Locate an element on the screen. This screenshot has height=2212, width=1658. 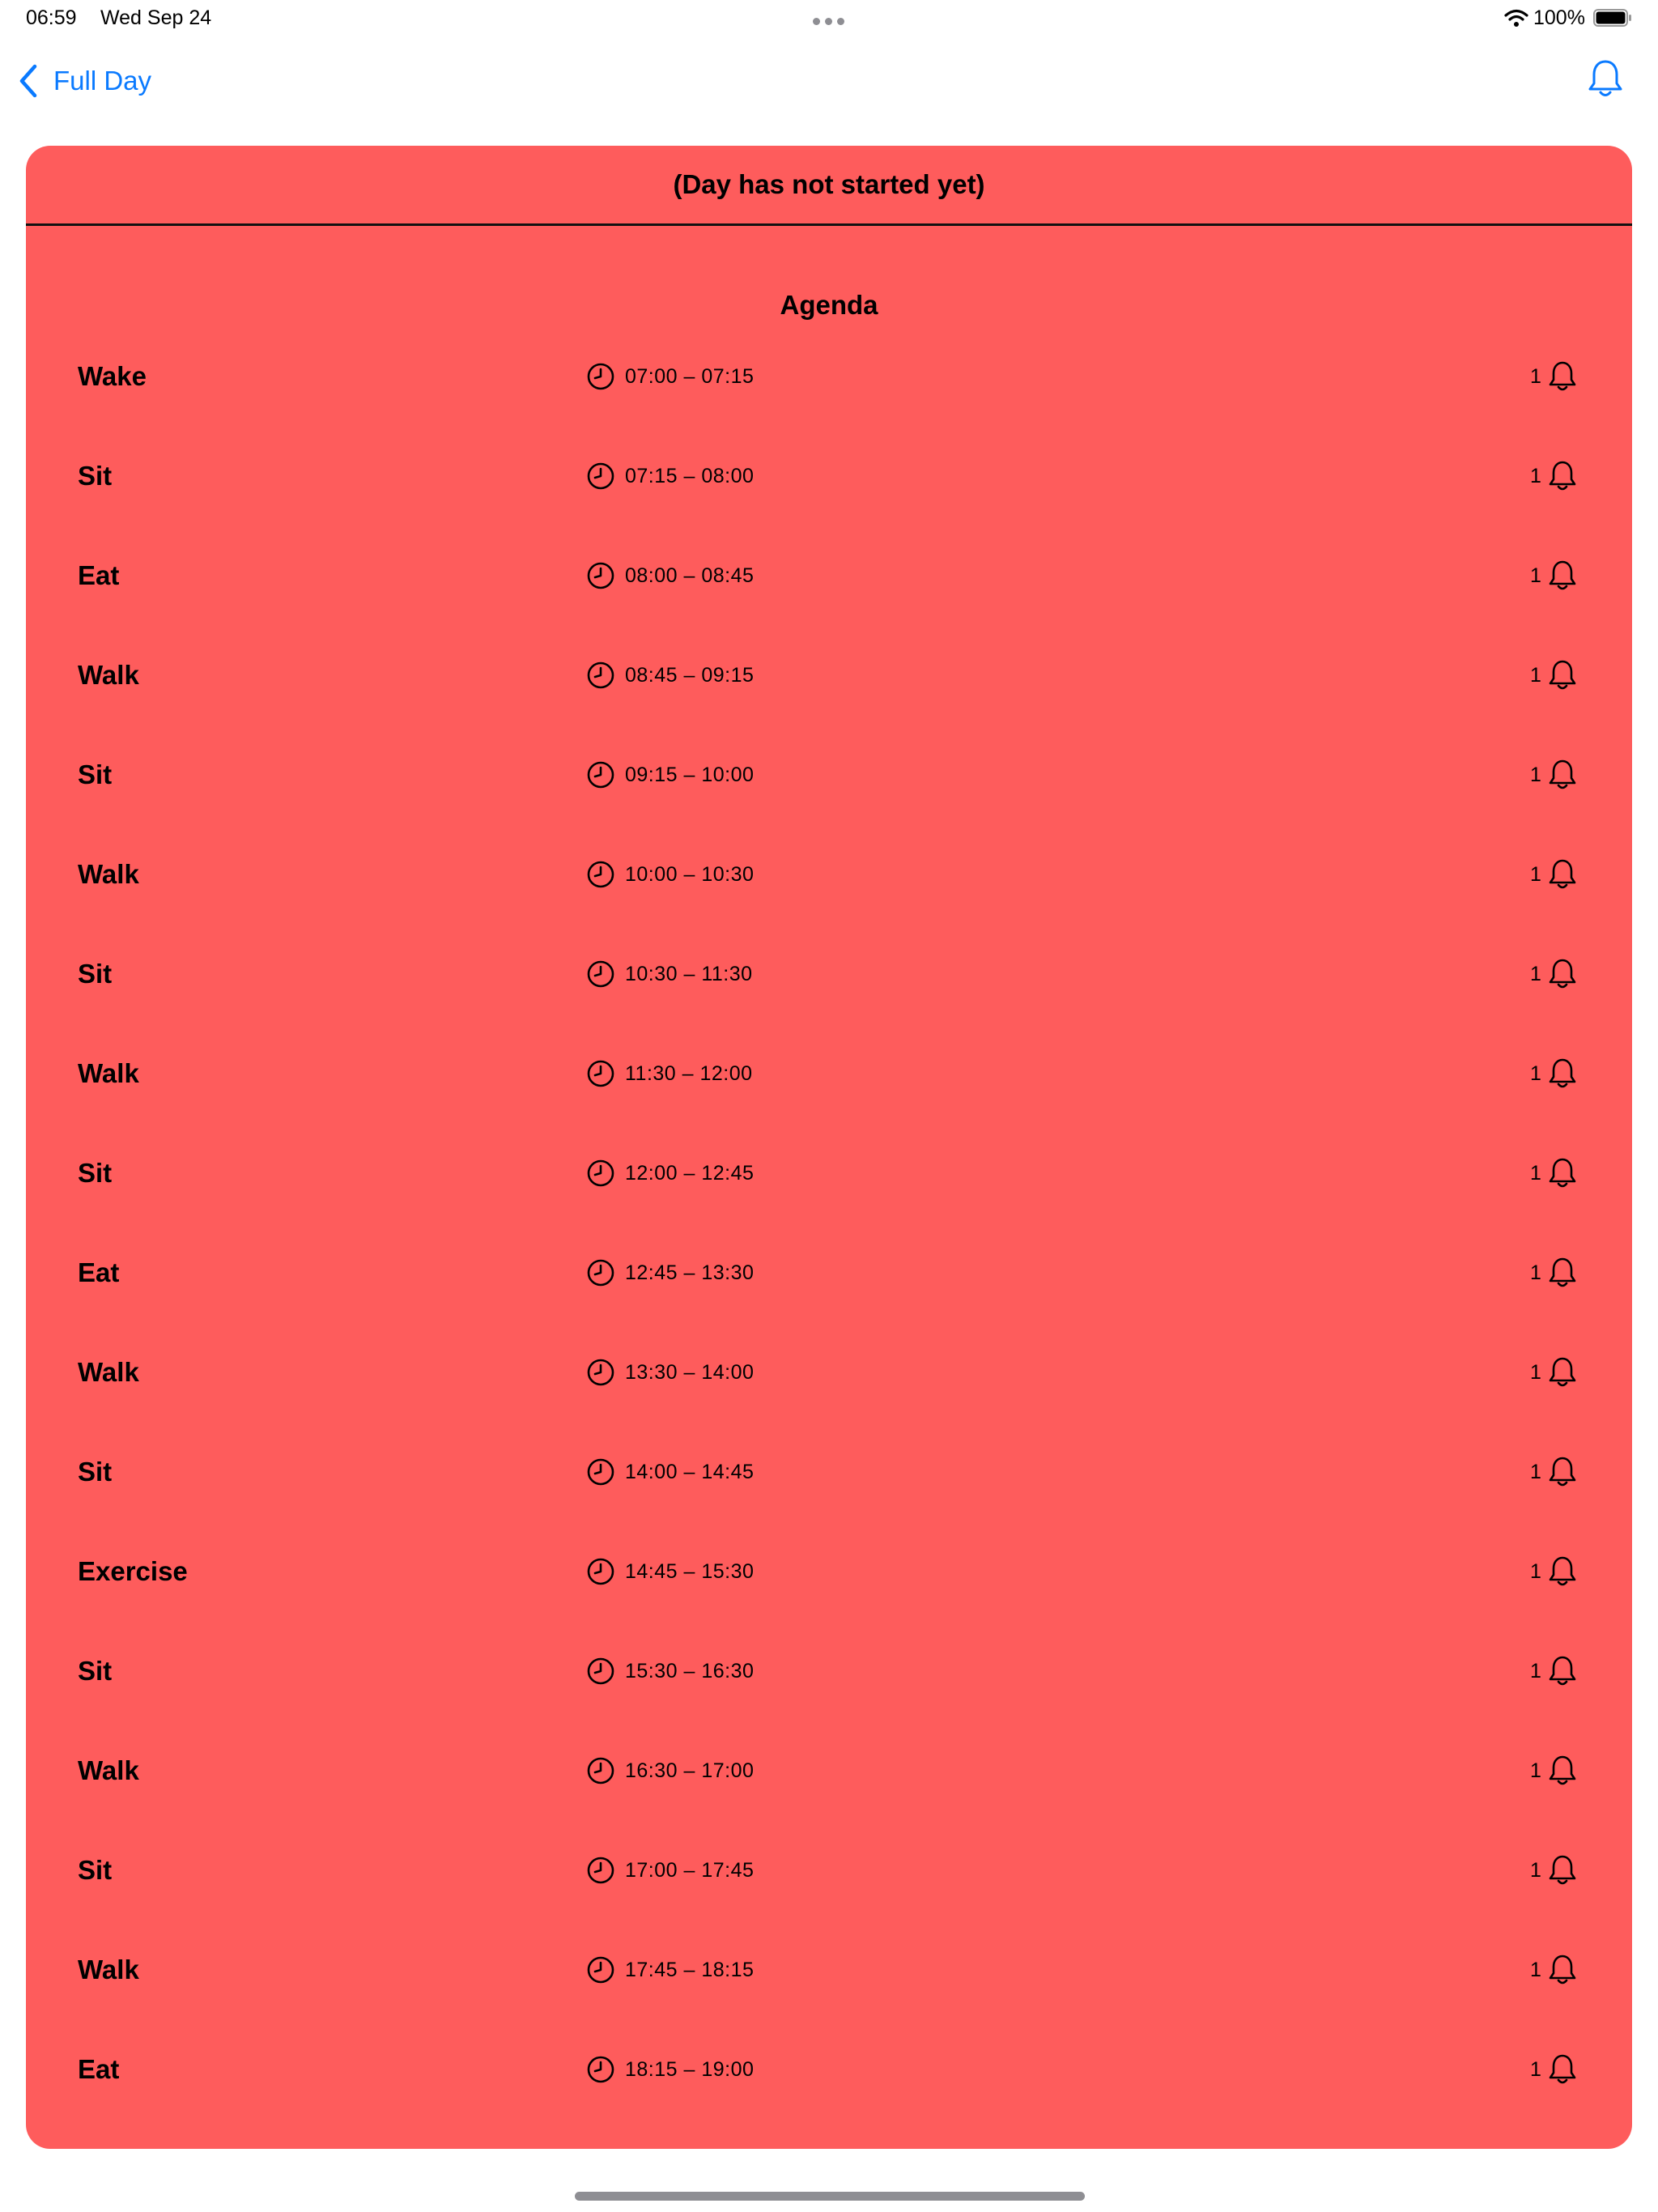
time-range: 16:30 – 17:00 is located at coordinates (690, 1771).